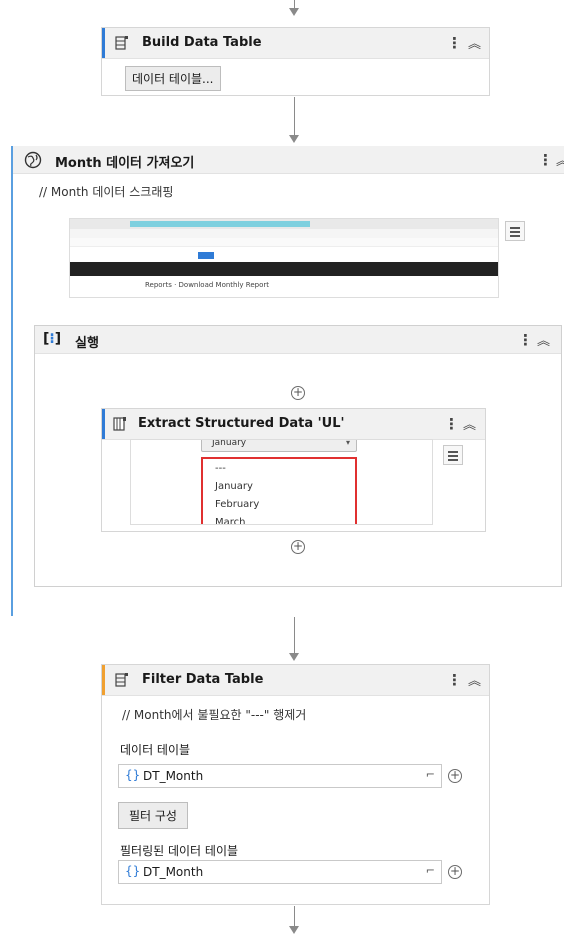 The height and width of the screenshot is (939, 564). I want to click on dropdown-selected: January, so click(229, 443).